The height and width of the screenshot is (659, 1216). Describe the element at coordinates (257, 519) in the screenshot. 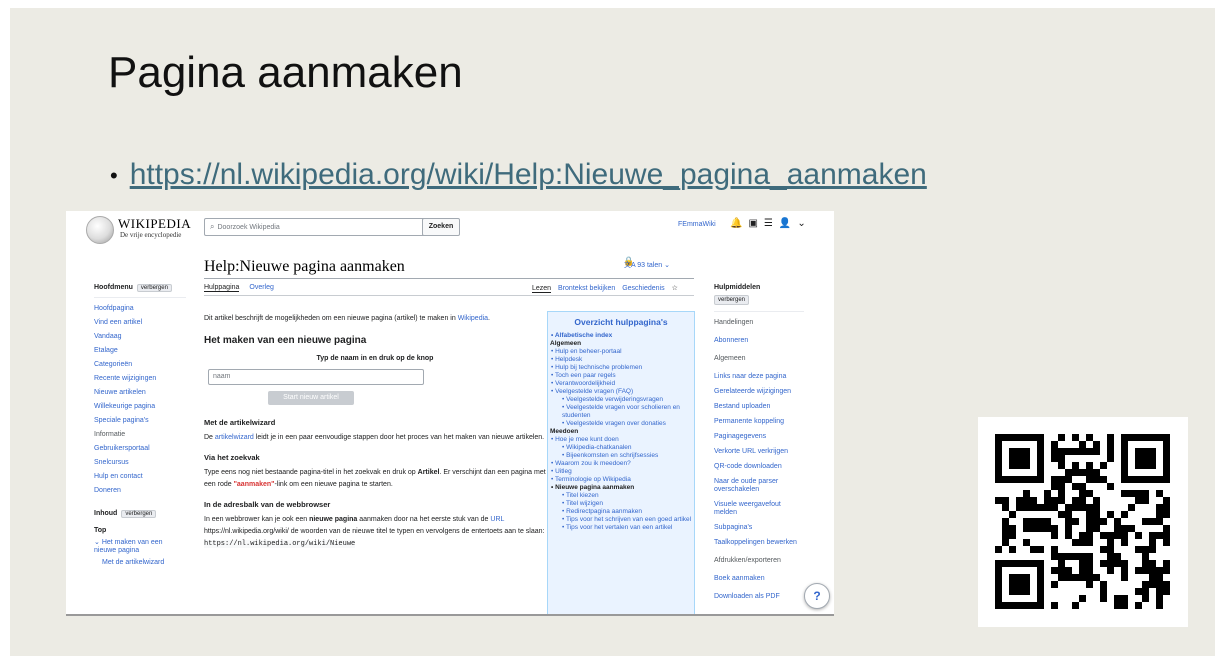

I see `text: In een webbrower kan je ook een` at that location.